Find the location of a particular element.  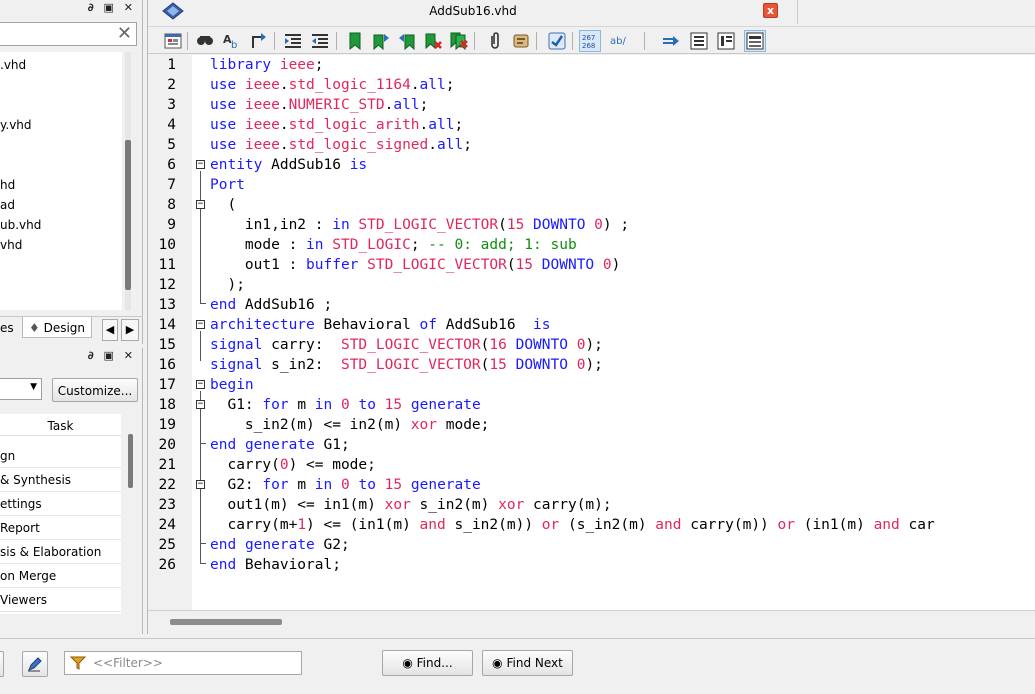

list-item: y.vhd is located at coordinates (16, 125).